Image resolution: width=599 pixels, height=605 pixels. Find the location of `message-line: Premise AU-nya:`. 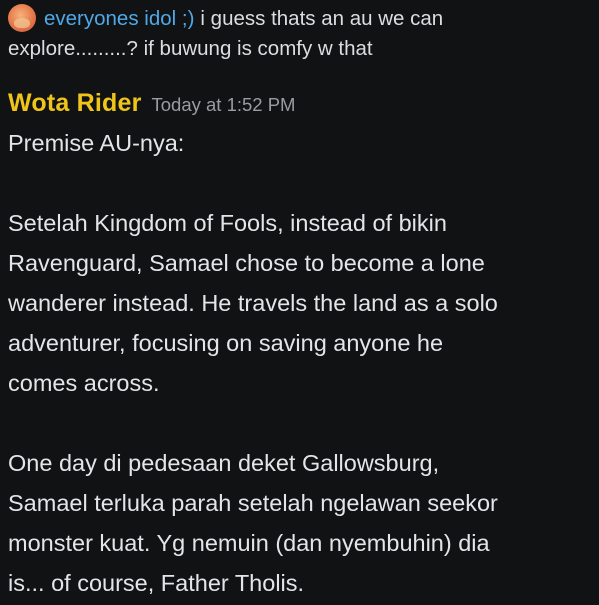

message-line: Premise AU-nya: is located at coordinates (96, 143).